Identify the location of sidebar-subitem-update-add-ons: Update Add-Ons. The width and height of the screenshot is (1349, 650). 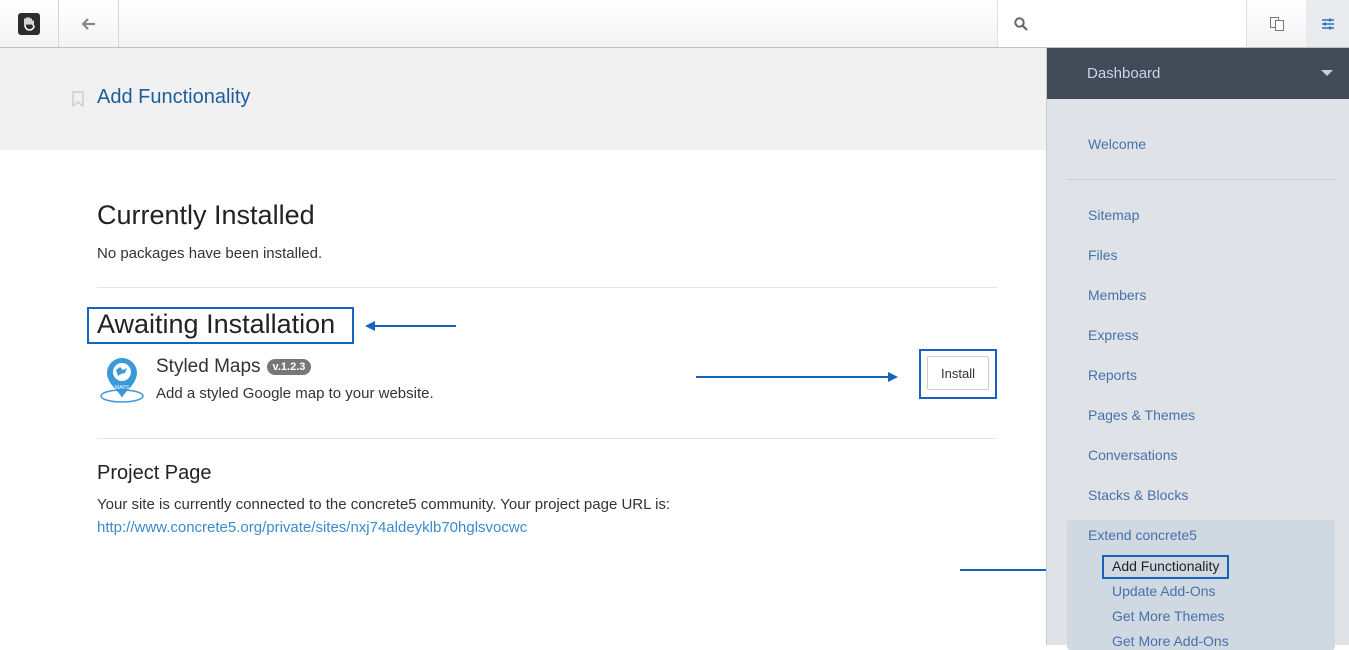
(1164, 591).